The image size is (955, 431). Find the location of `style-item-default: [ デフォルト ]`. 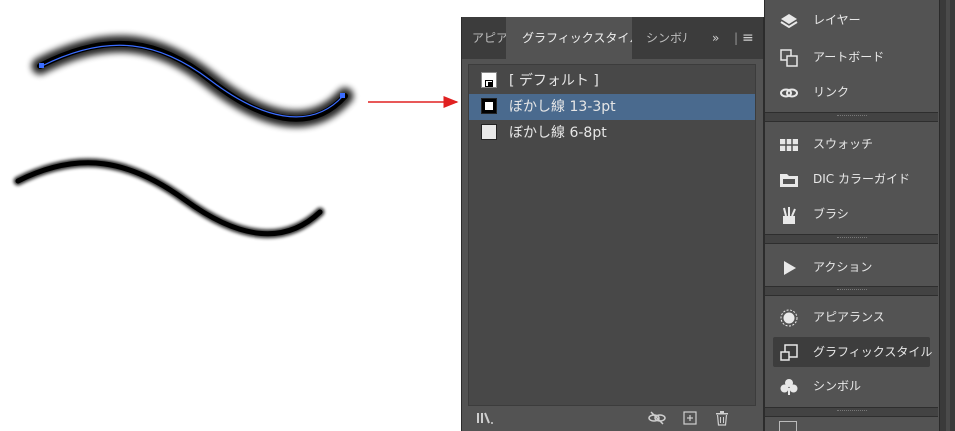

style-item-default: [ デフォルト ] is located at coordinates (612, 81).